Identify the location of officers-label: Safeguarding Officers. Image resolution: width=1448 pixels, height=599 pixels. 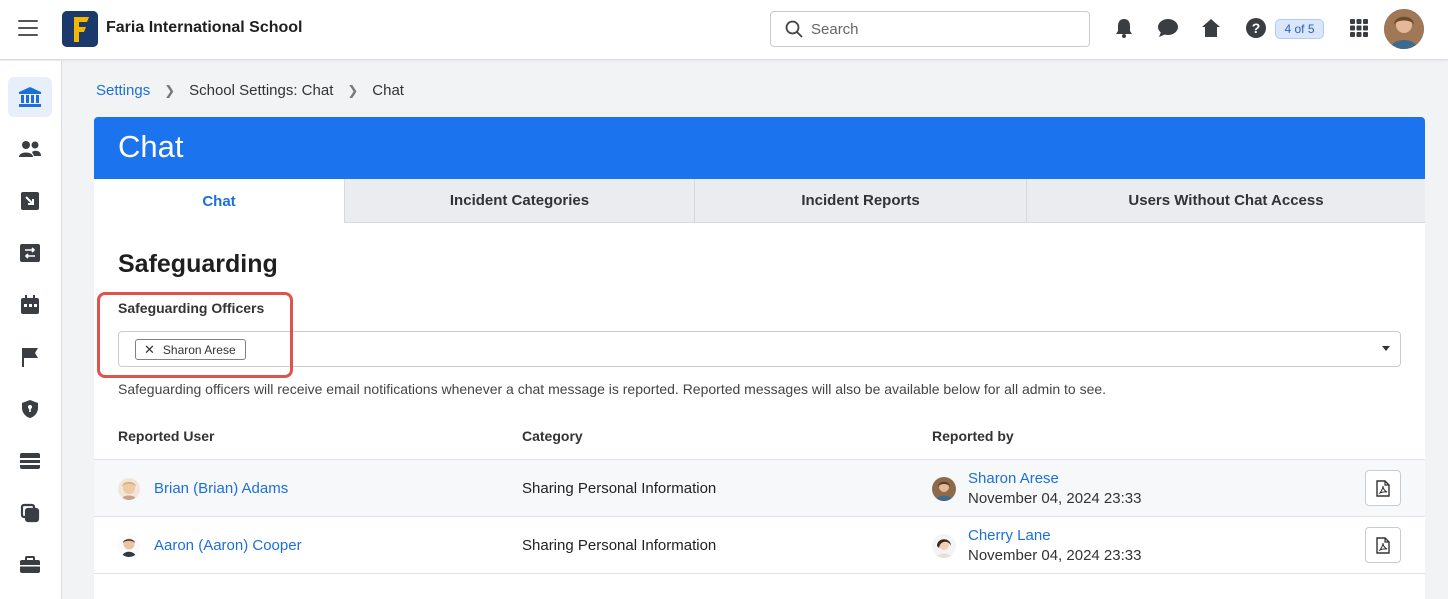
(191, 308).